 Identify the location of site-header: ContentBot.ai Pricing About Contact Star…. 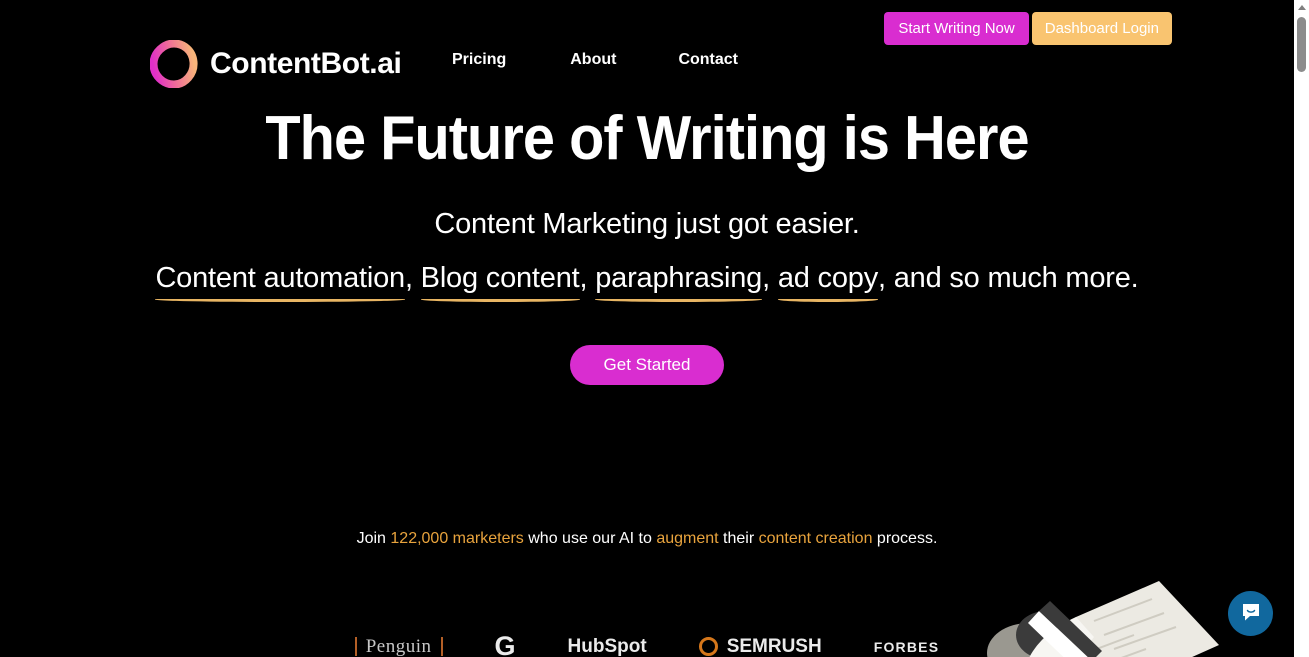
(647, 47).